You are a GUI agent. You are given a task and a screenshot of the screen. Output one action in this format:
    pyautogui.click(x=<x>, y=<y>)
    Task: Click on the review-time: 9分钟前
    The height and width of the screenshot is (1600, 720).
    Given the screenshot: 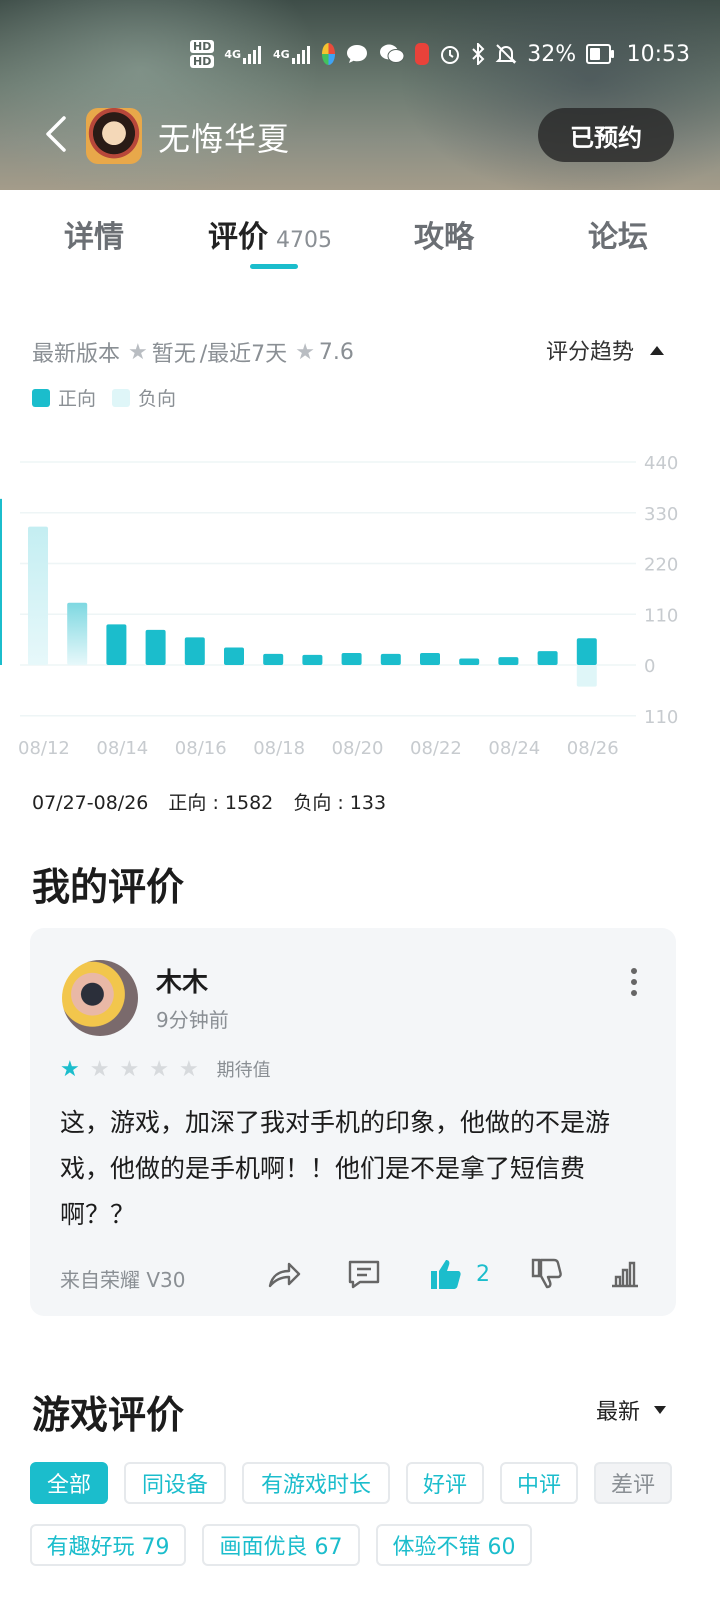 What is the action you would take?
    pyautogui.click(x=192, y=1020)
    